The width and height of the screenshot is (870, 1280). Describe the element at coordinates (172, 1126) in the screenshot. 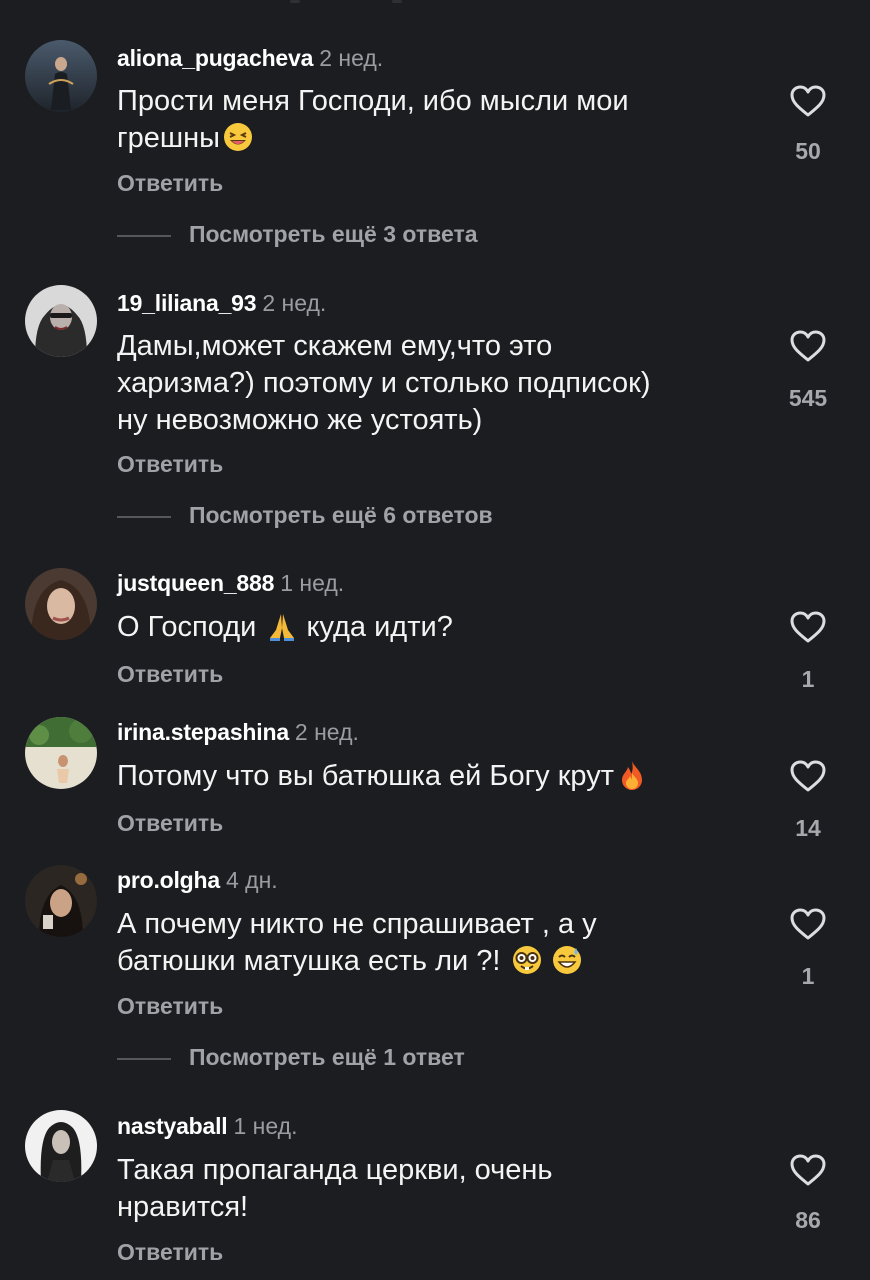

I see `comment-username: nastyaball` at that location.